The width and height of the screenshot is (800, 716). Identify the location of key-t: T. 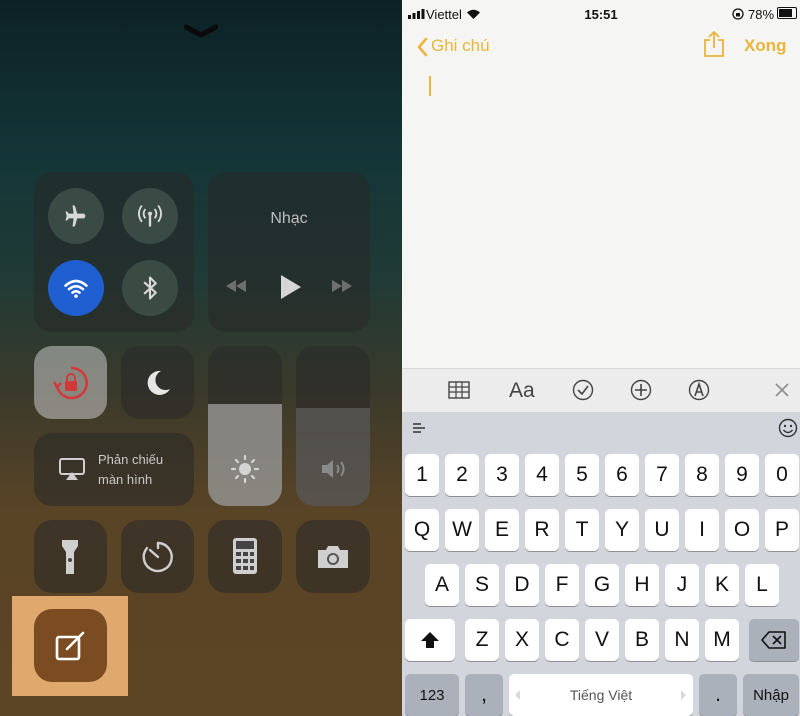
(582, 530).